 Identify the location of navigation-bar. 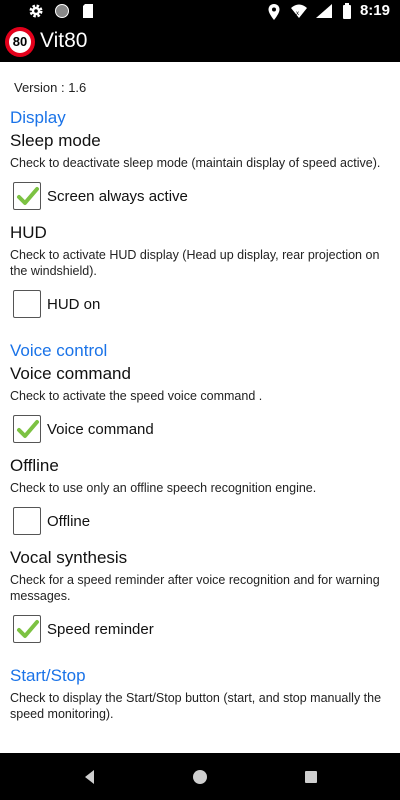
(200, 776).